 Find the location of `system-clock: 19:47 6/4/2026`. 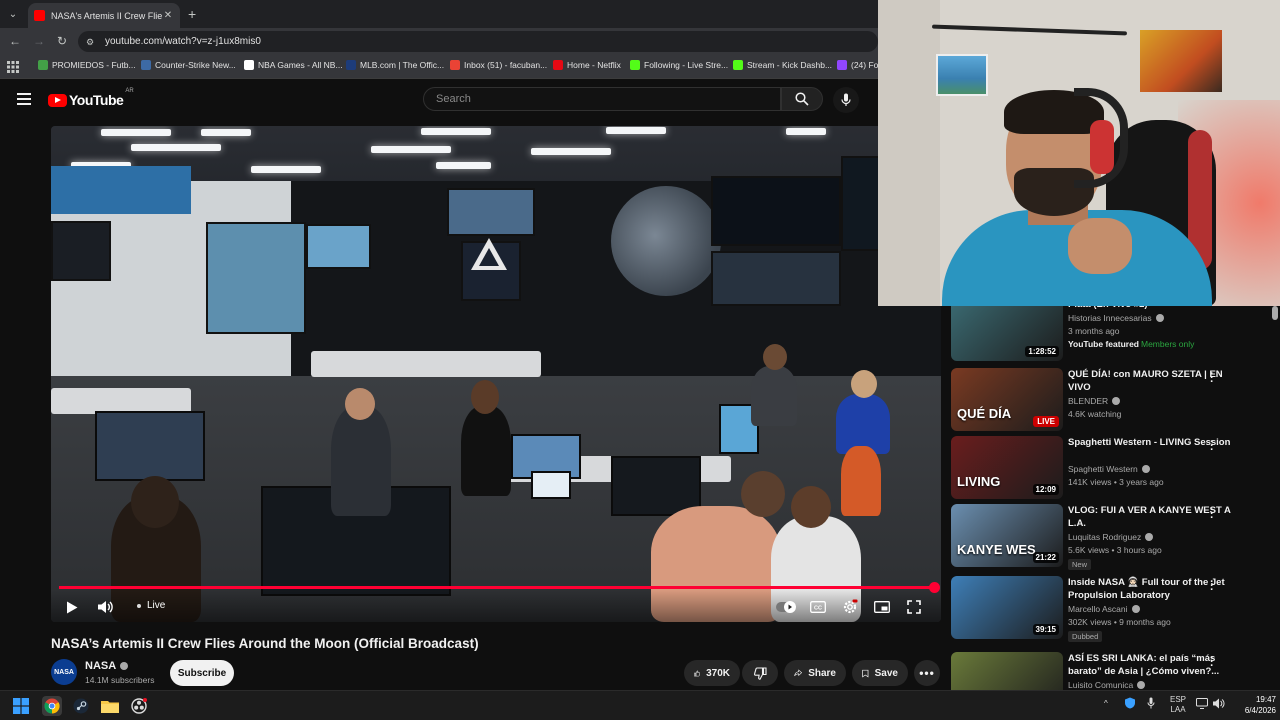

system-clock: 19:47 6/4/2026 is located at coordinates (1254, 705).